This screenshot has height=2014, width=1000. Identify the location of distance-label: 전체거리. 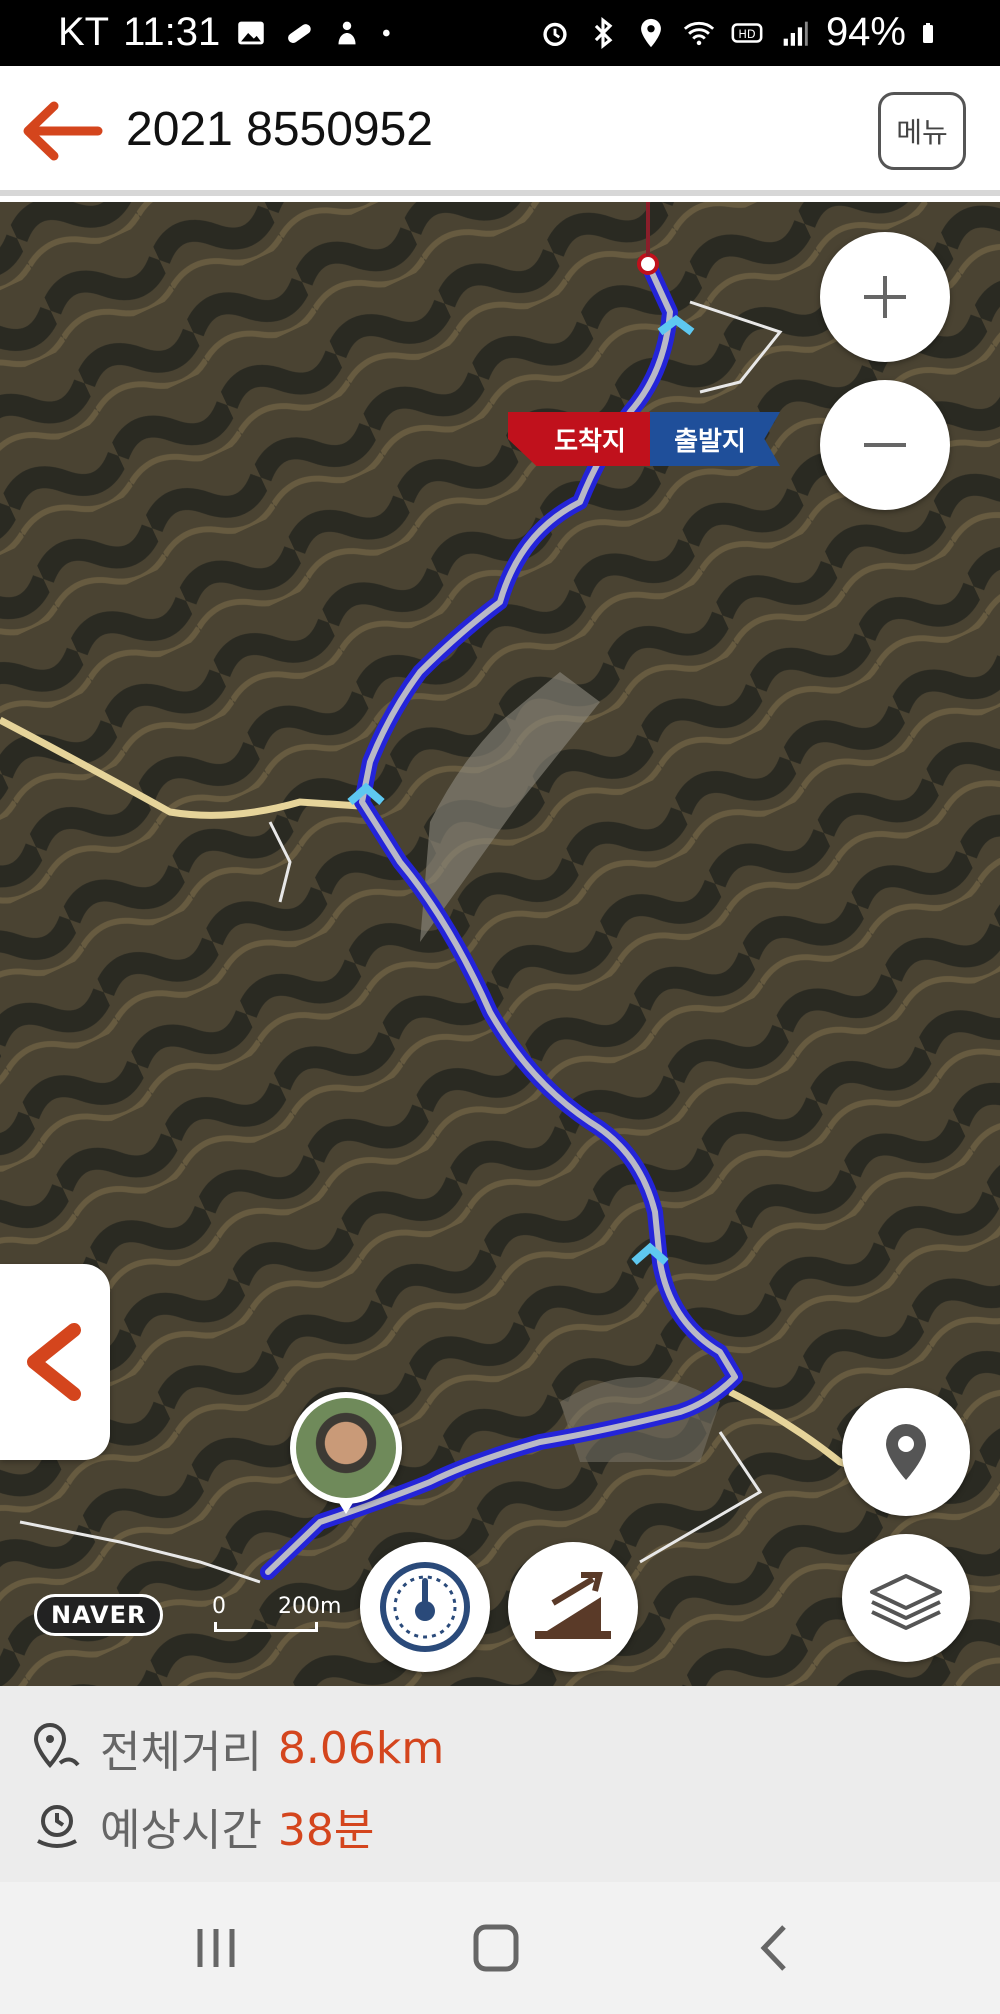
(181, 1752).